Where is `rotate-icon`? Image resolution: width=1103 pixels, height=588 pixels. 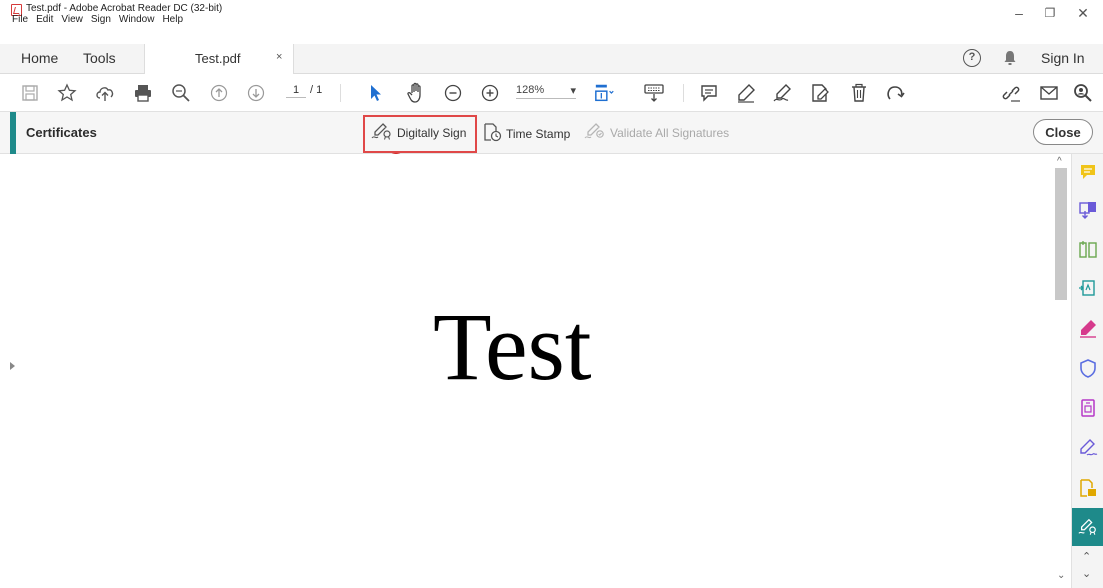 rotate-icon is located at coordinates (895, 93).